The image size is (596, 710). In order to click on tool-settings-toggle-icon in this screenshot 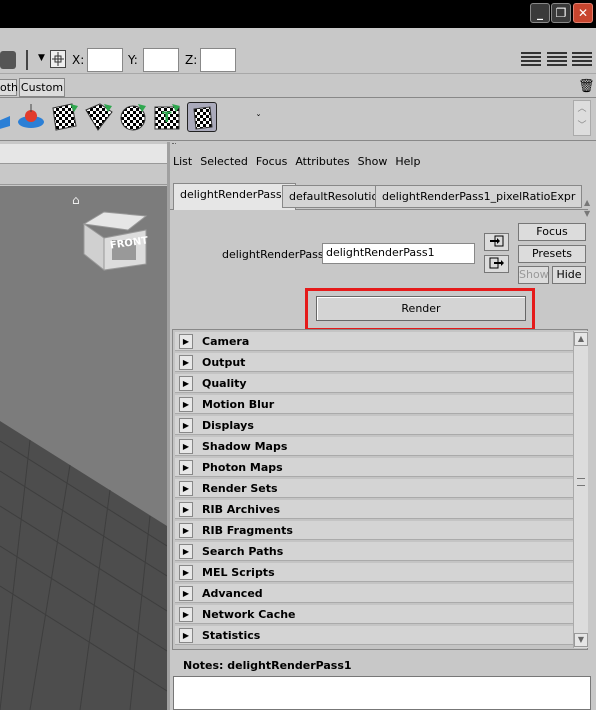, I will do `click(582, 59)`.